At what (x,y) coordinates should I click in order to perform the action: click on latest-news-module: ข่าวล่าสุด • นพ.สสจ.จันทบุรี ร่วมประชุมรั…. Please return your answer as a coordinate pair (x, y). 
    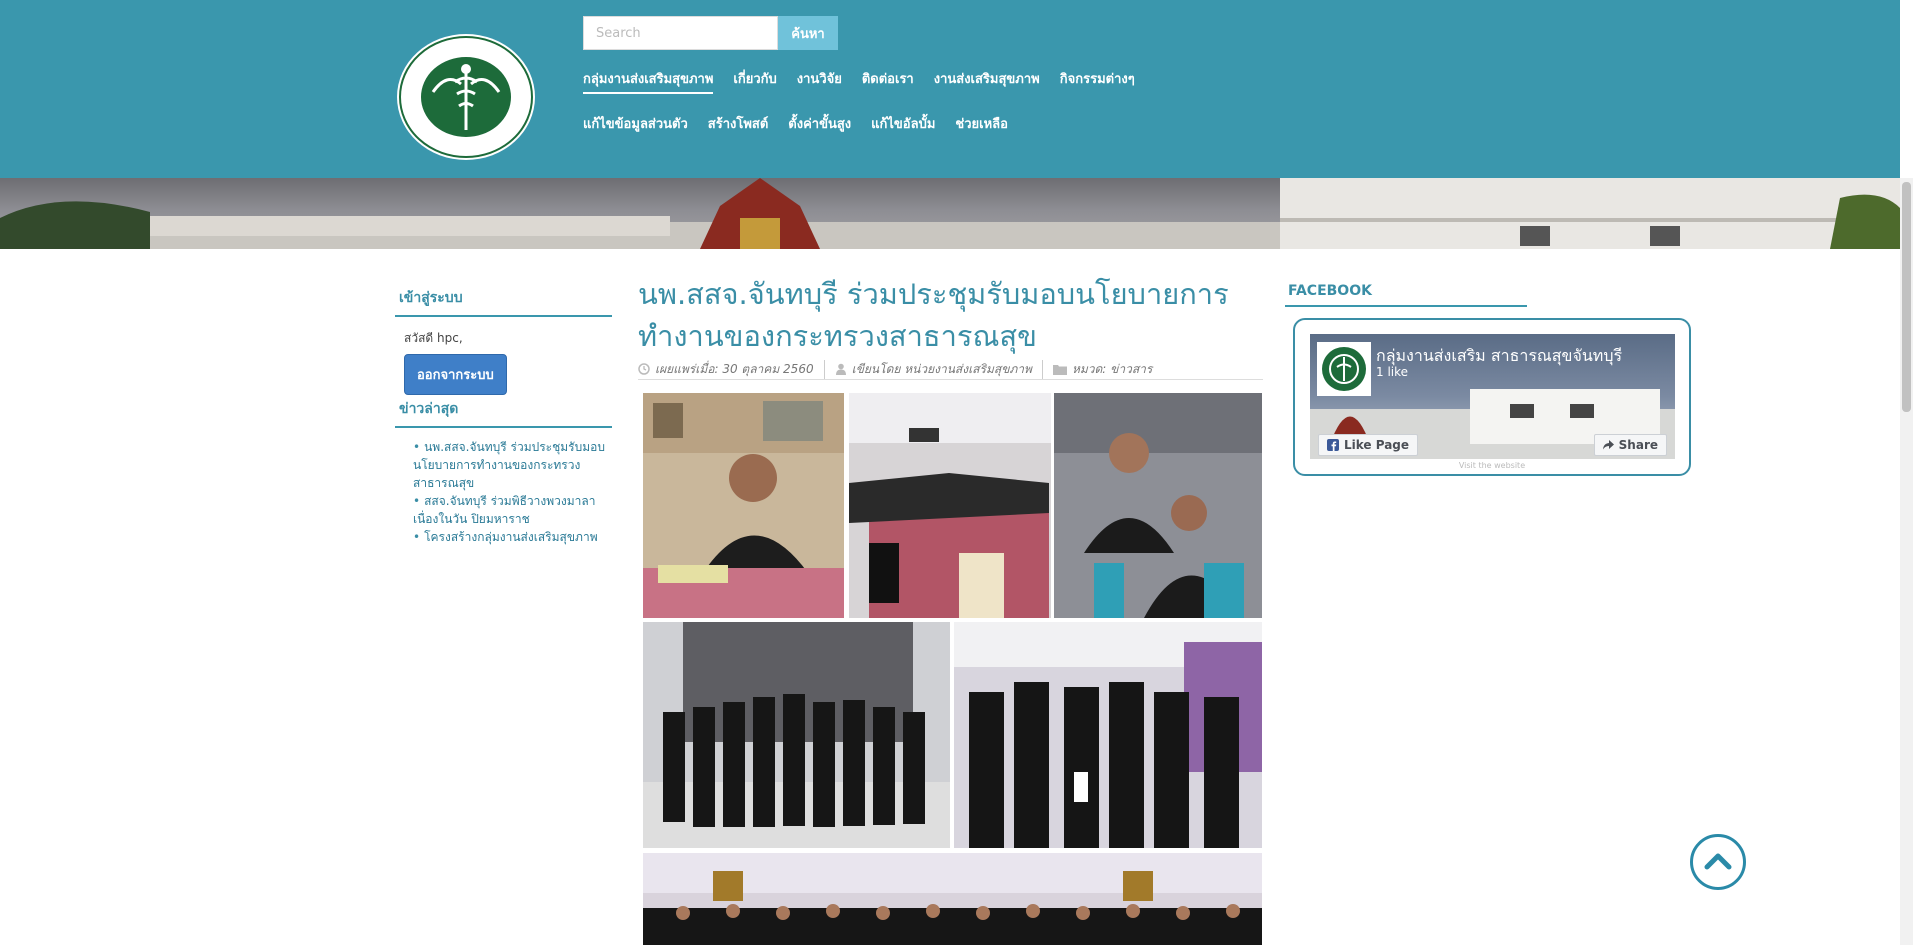
    Looking at the image, I should click on (503, 472).